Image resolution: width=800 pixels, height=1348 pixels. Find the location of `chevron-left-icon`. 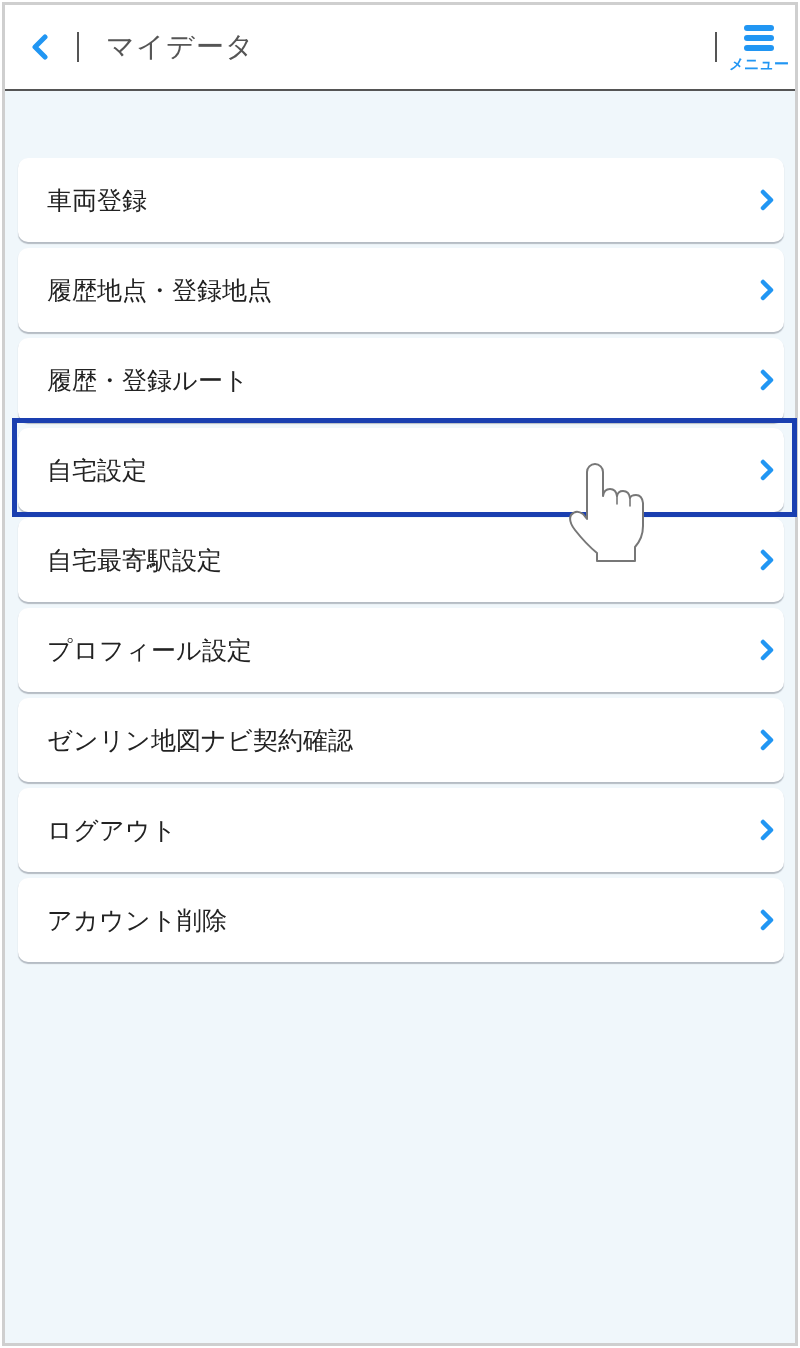

chevron-left-icon is located at coordinates (40, 47).